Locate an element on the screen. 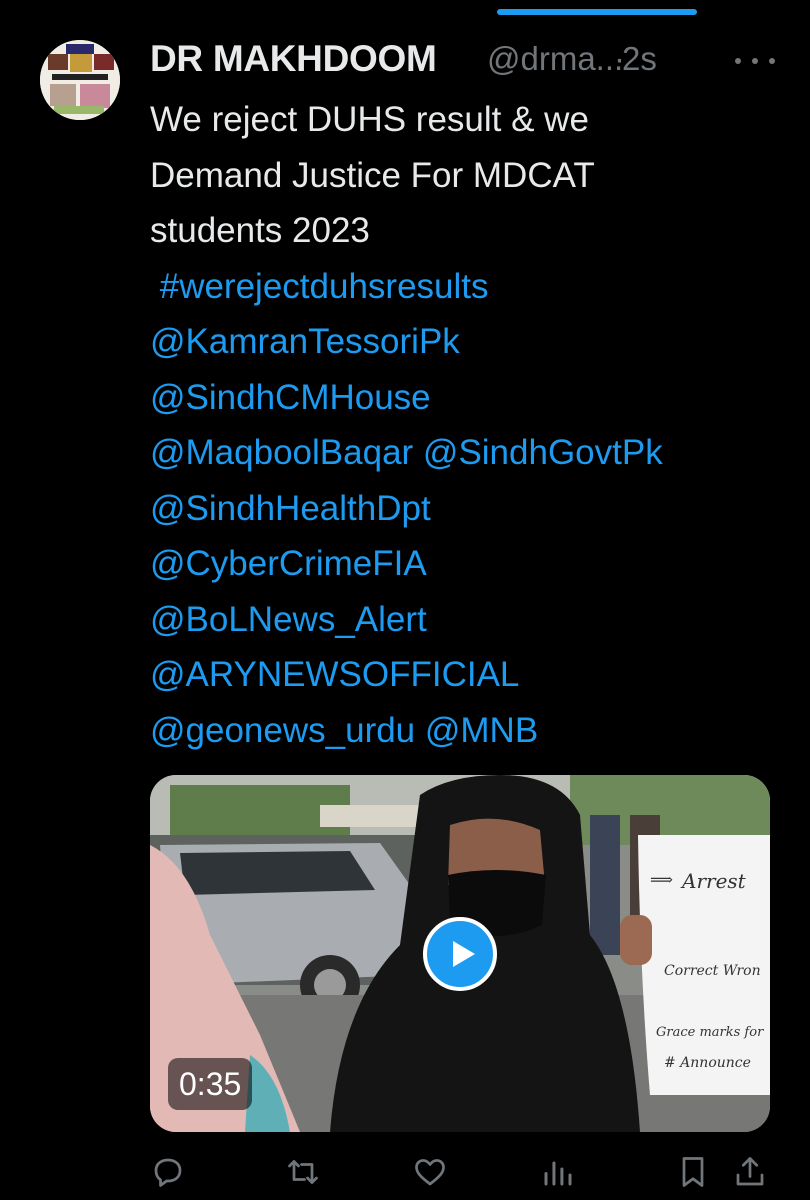 This screenshot has width=810, height=1200. bookmark-icon is located at coordinates (693, 1172).